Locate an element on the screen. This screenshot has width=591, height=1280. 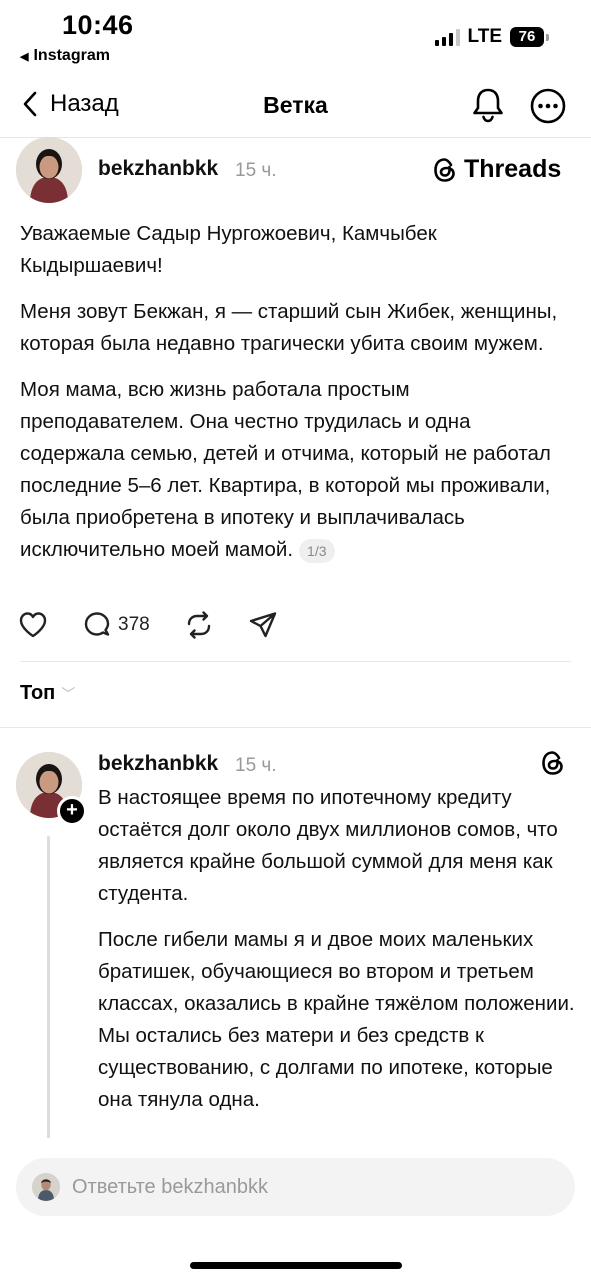
heart-icon is located at coordinates (33, 625).